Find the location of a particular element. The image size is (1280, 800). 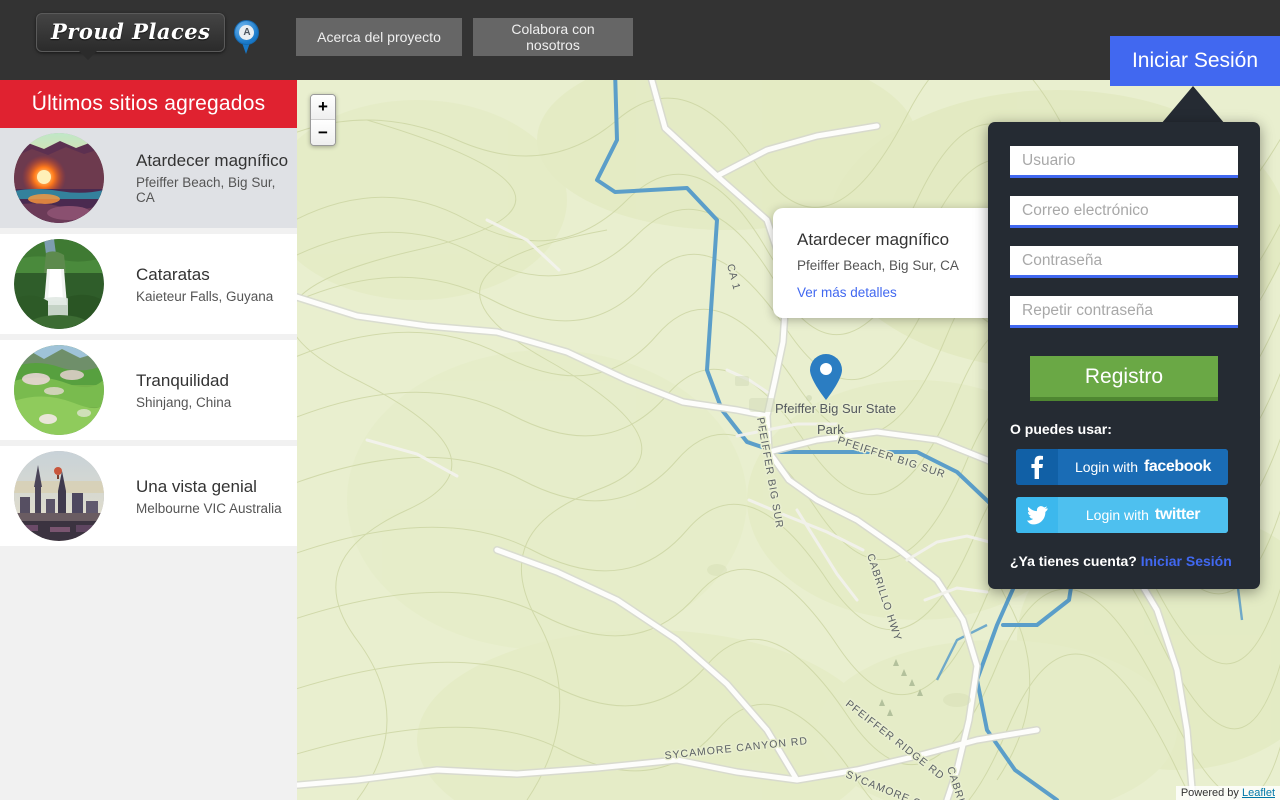

map-pin-icon: A is located at coordinates (247, 38).